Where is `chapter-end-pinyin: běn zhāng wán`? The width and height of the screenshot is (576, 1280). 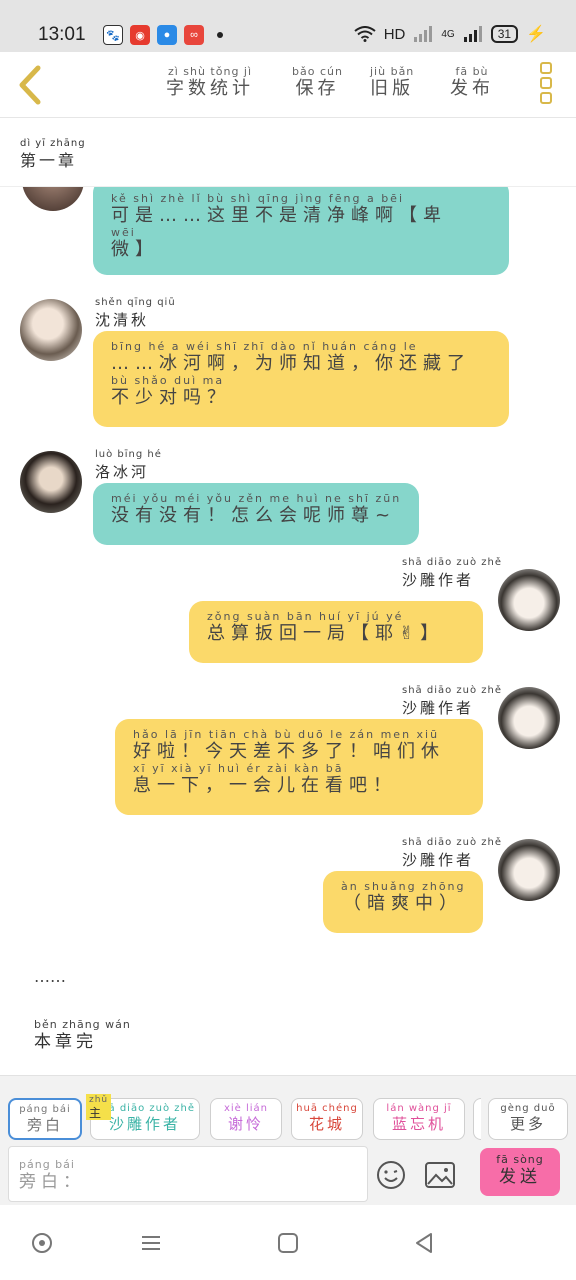
chapter-end-pinyin: běn zhāng wán is located at coordinates (82, 1024).